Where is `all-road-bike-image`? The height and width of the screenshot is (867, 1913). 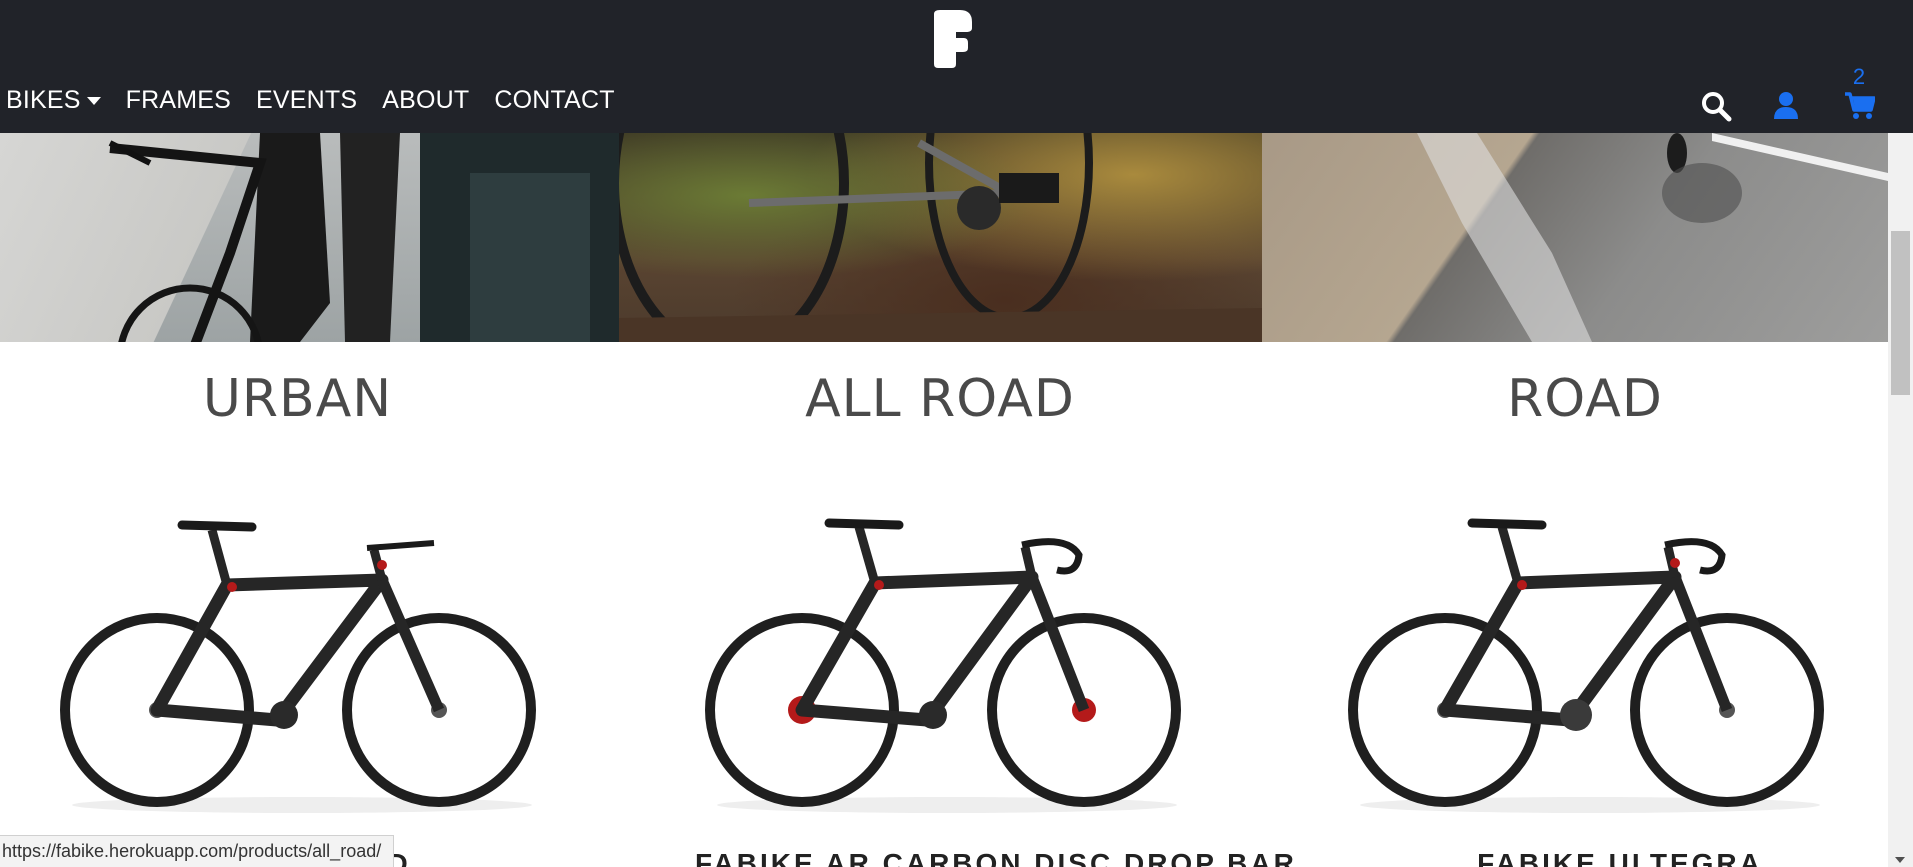
all-road-bike-image is located at coordinates (947, 660).